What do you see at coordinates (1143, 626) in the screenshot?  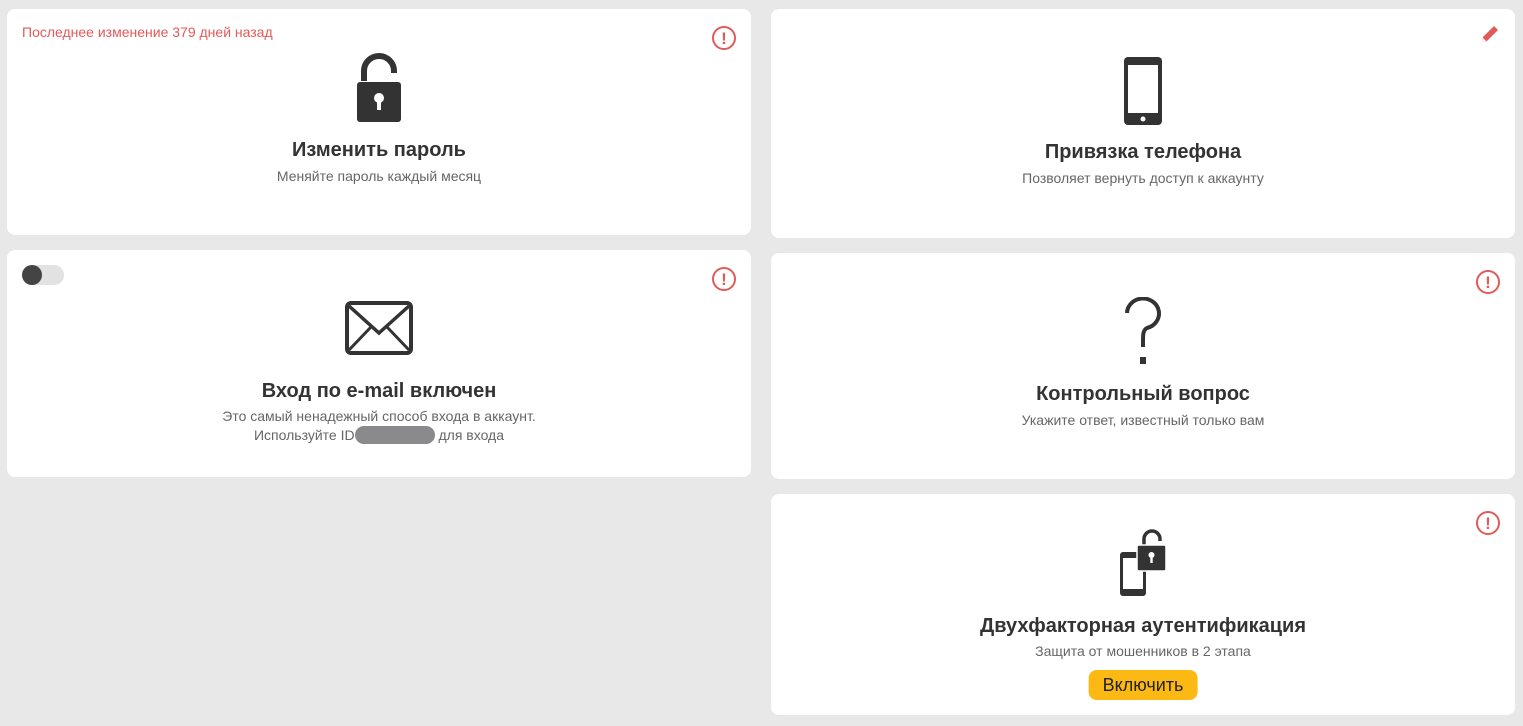 I see `card-title: Двухфакторная аутентификация` at bounding box center [1143, 626].